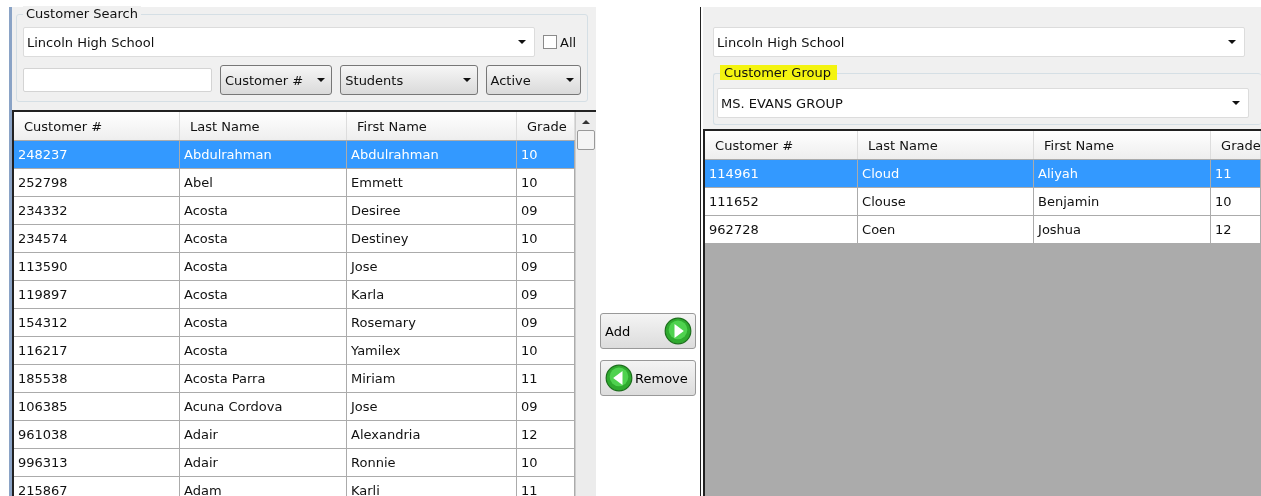 The width and height of the screenshot is (1261, 496). I want to click on table-cell: 119897, so click(97, 294).